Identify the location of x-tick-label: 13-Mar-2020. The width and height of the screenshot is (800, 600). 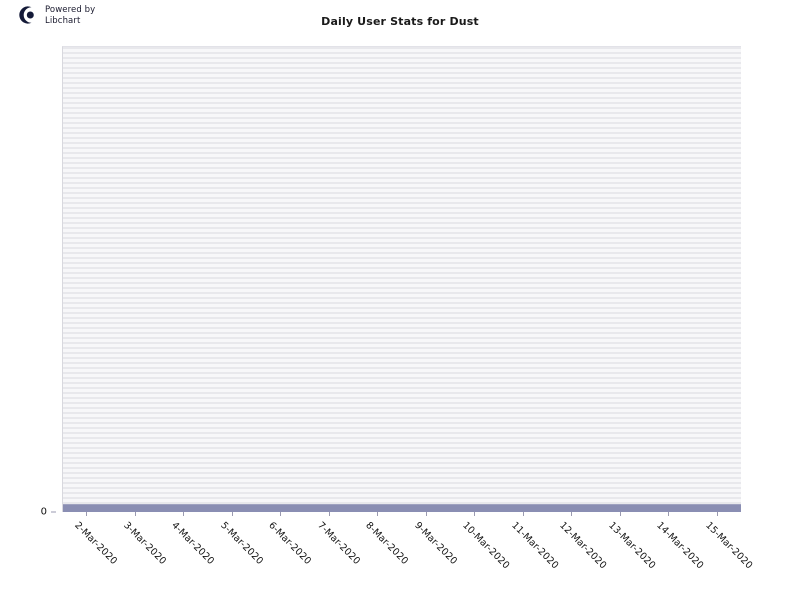
(632, 546).